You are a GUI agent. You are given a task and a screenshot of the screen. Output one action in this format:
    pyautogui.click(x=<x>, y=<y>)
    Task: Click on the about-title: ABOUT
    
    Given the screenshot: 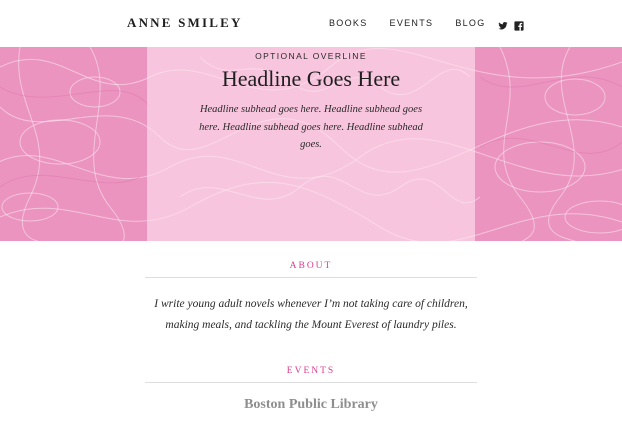 What is the action you would take?
    pyautogui.click(x=311, y=266)
    